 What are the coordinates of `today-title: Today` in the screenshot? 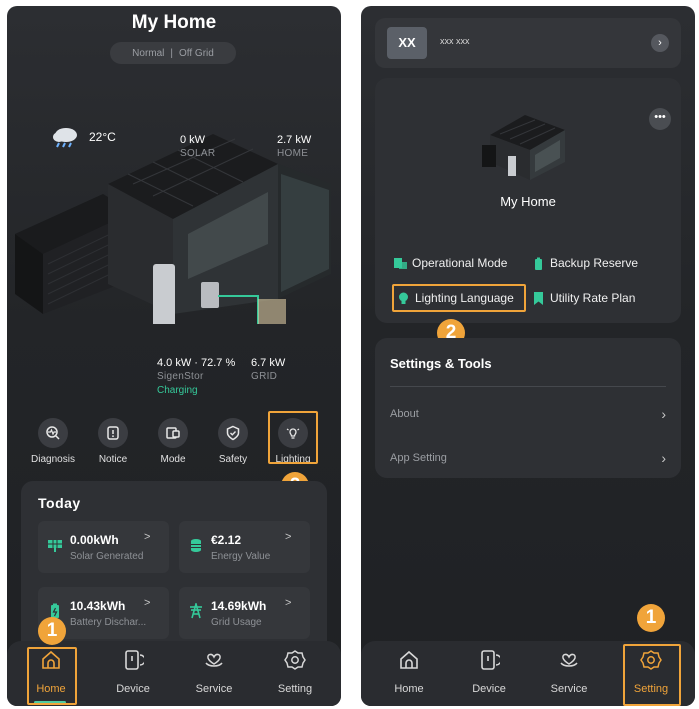 It's located at (59, 503).